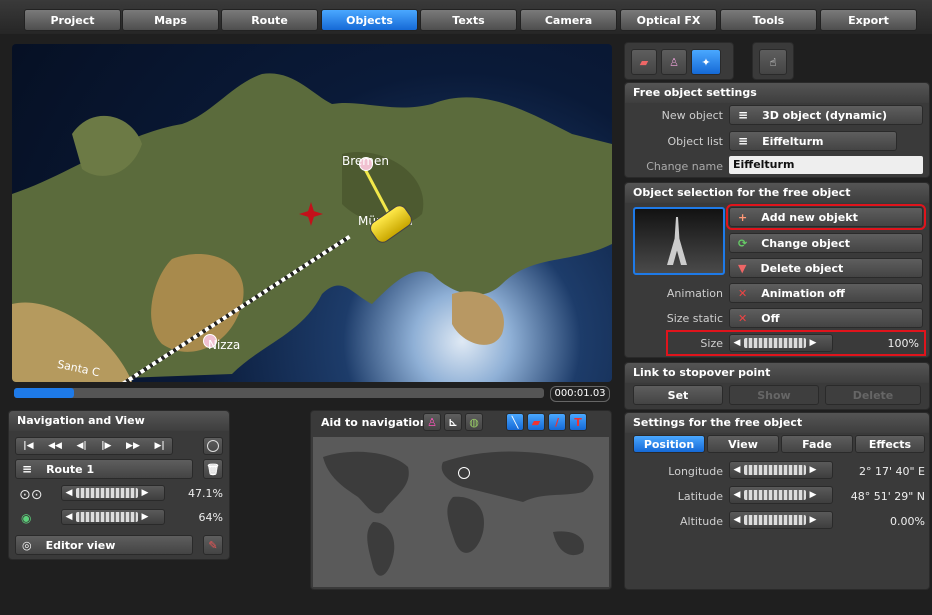 This screenshot has width=932, height=615. What do you see at coordinates (468, 20) in the screenshot?
I see `tab-texts: Texts` at bounding box center [468, 20].